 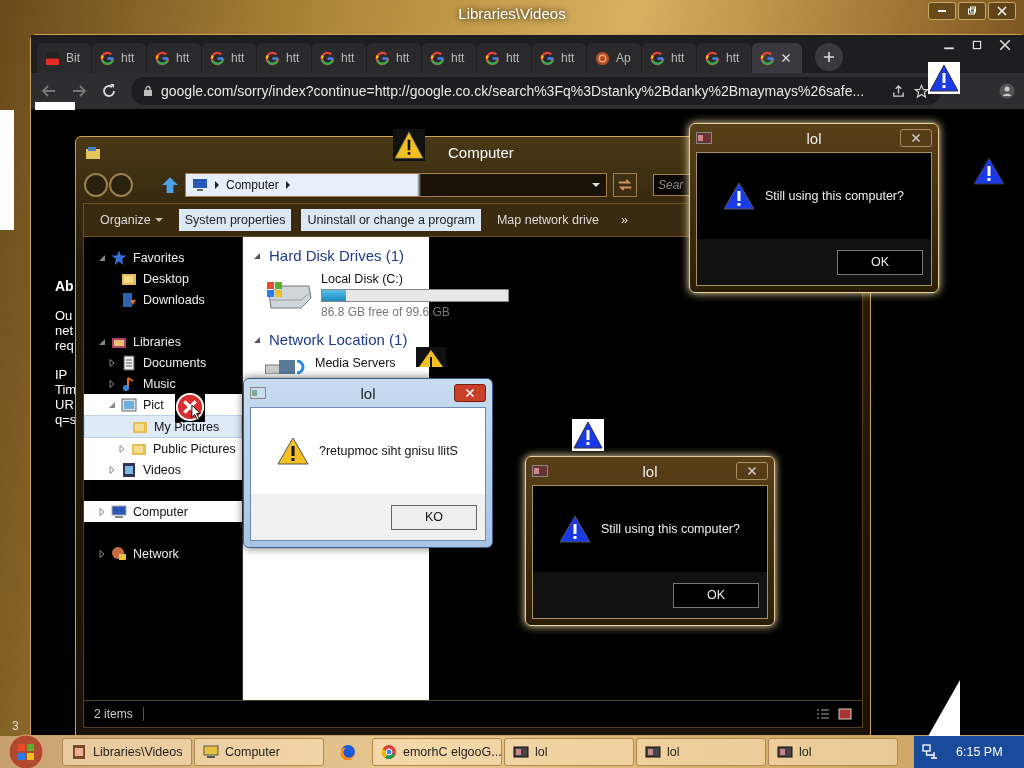 I want to click on toolbar-button: System properties, so click(x=235, y=220).